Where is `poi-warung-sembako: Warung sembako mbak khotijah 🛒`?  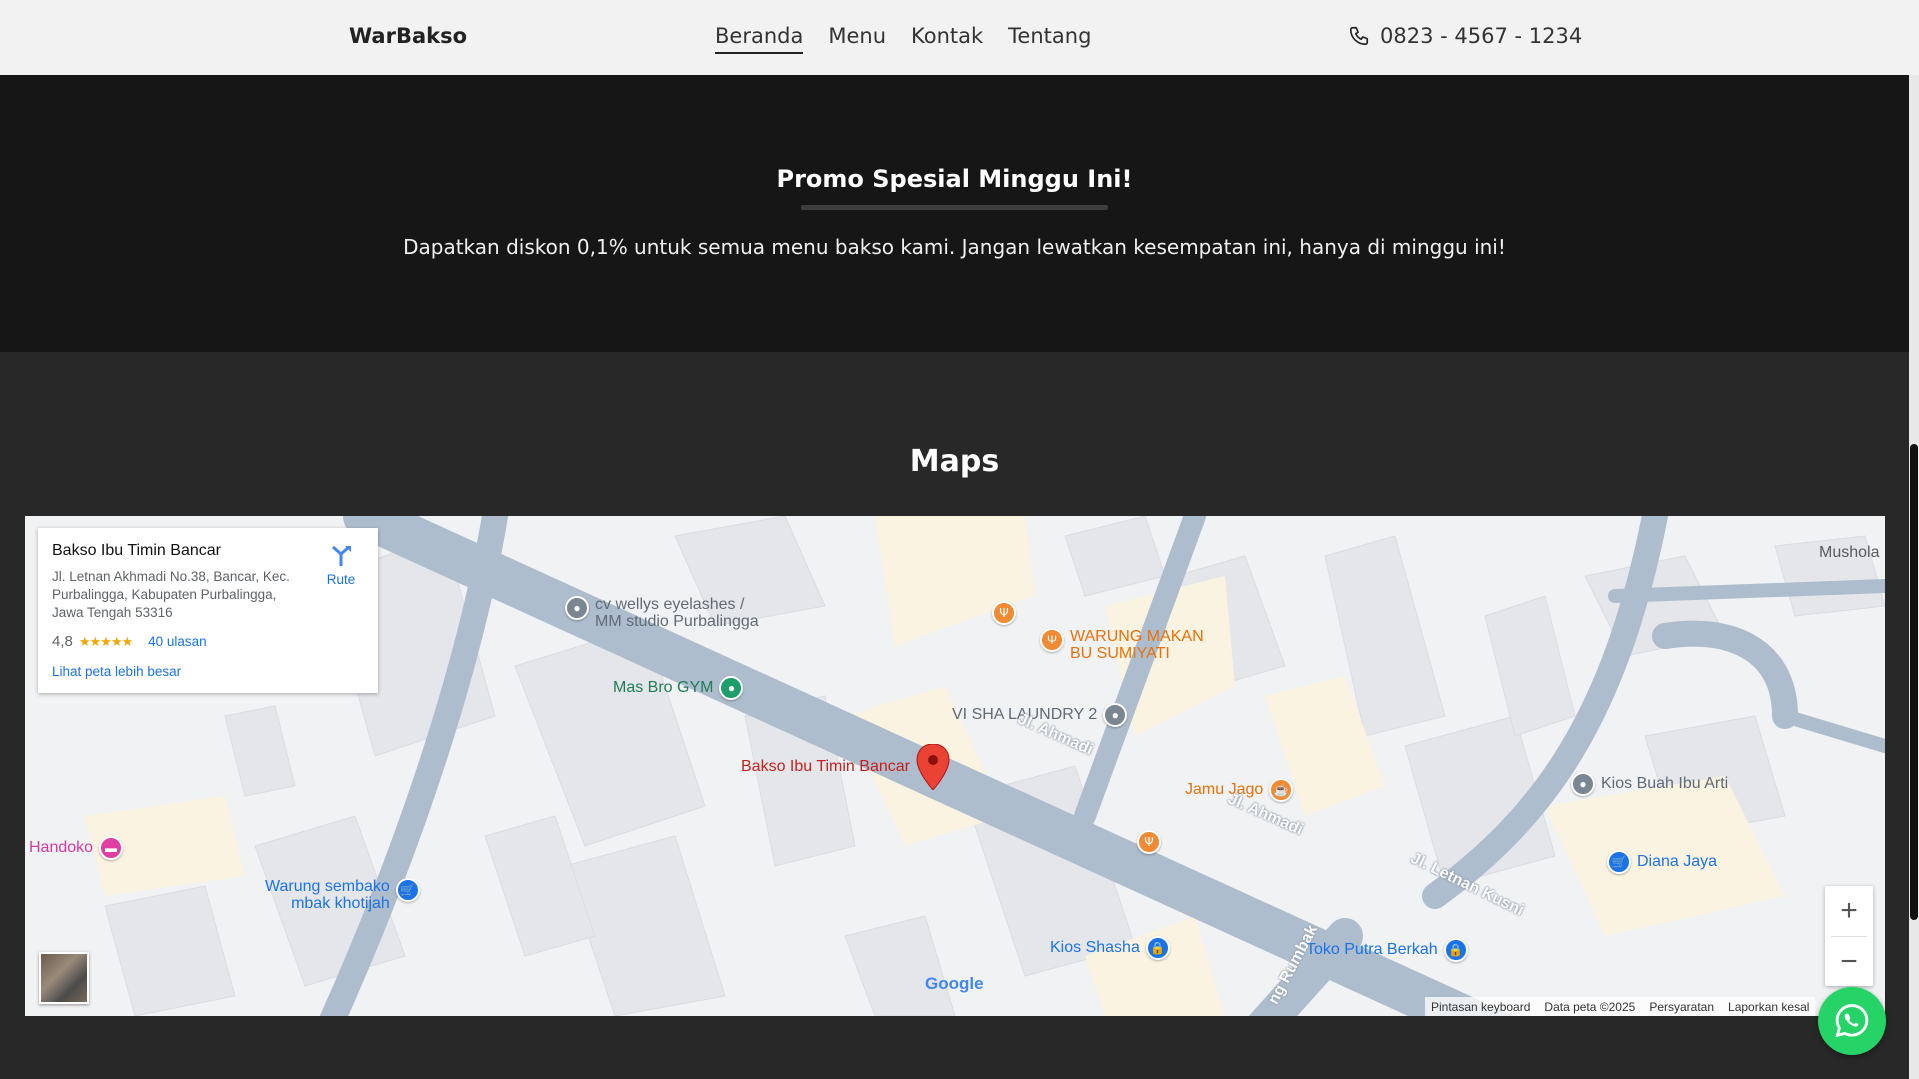
poi-warung-sembako: Warung sembako mbak khotijah 🛒 is located at coordinates (342, 895).